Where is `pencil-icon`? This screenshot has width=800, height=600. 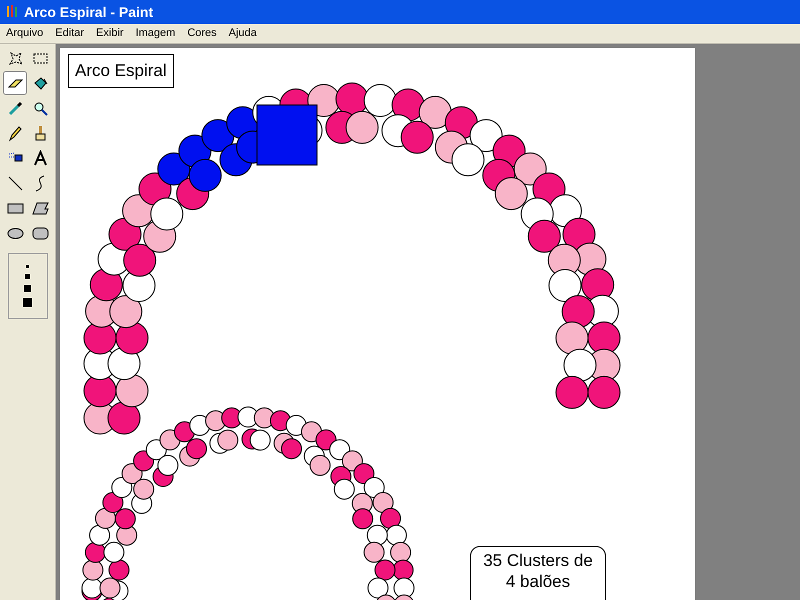 pencil-icon is located at coordinates (15, 133).